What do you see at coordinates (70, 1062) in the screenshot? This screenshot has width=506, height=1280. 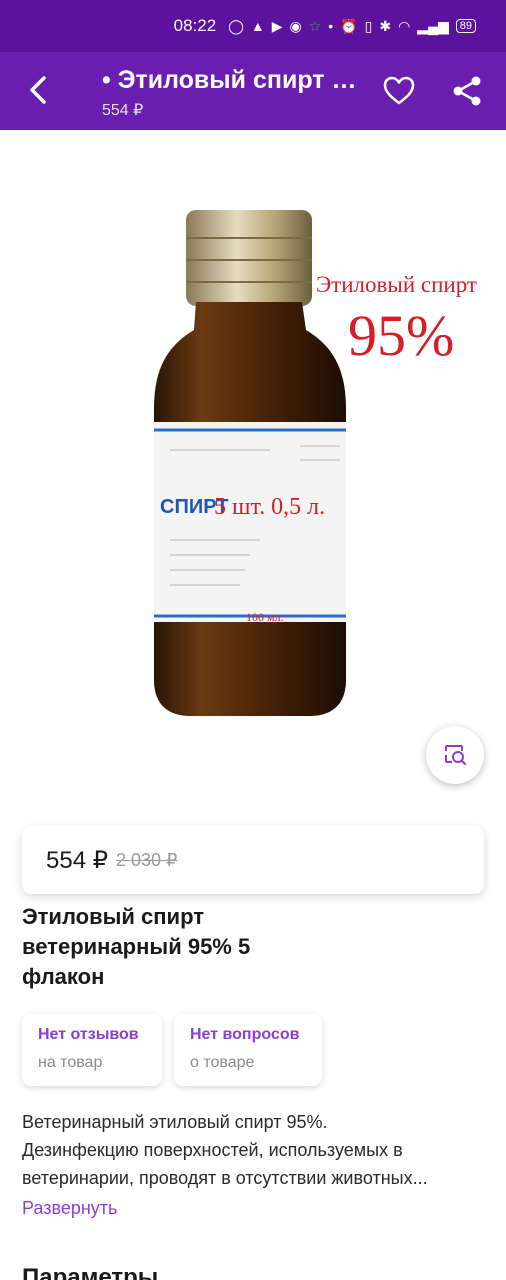 I see `reviews-chip-subtitle: на товар` at bounding box center [70, 1062].